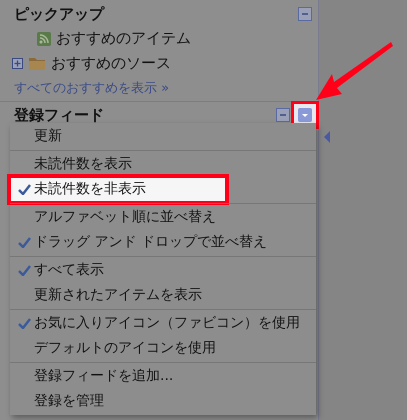 The width and height of the screenshot is (407, 420). What do you see at coordinates (59, 14) in the screenshot?
I see `section-title: ピックアップ` at bounding box center [59, 14].